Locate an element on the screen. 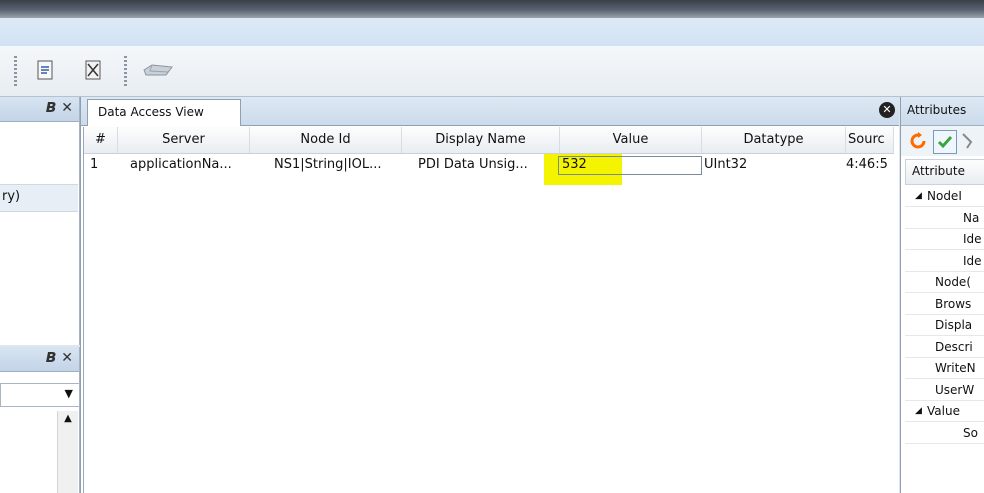 This screenshot has width=984, height=493. pane-title: Attributes is located at coordinates (937, 110).